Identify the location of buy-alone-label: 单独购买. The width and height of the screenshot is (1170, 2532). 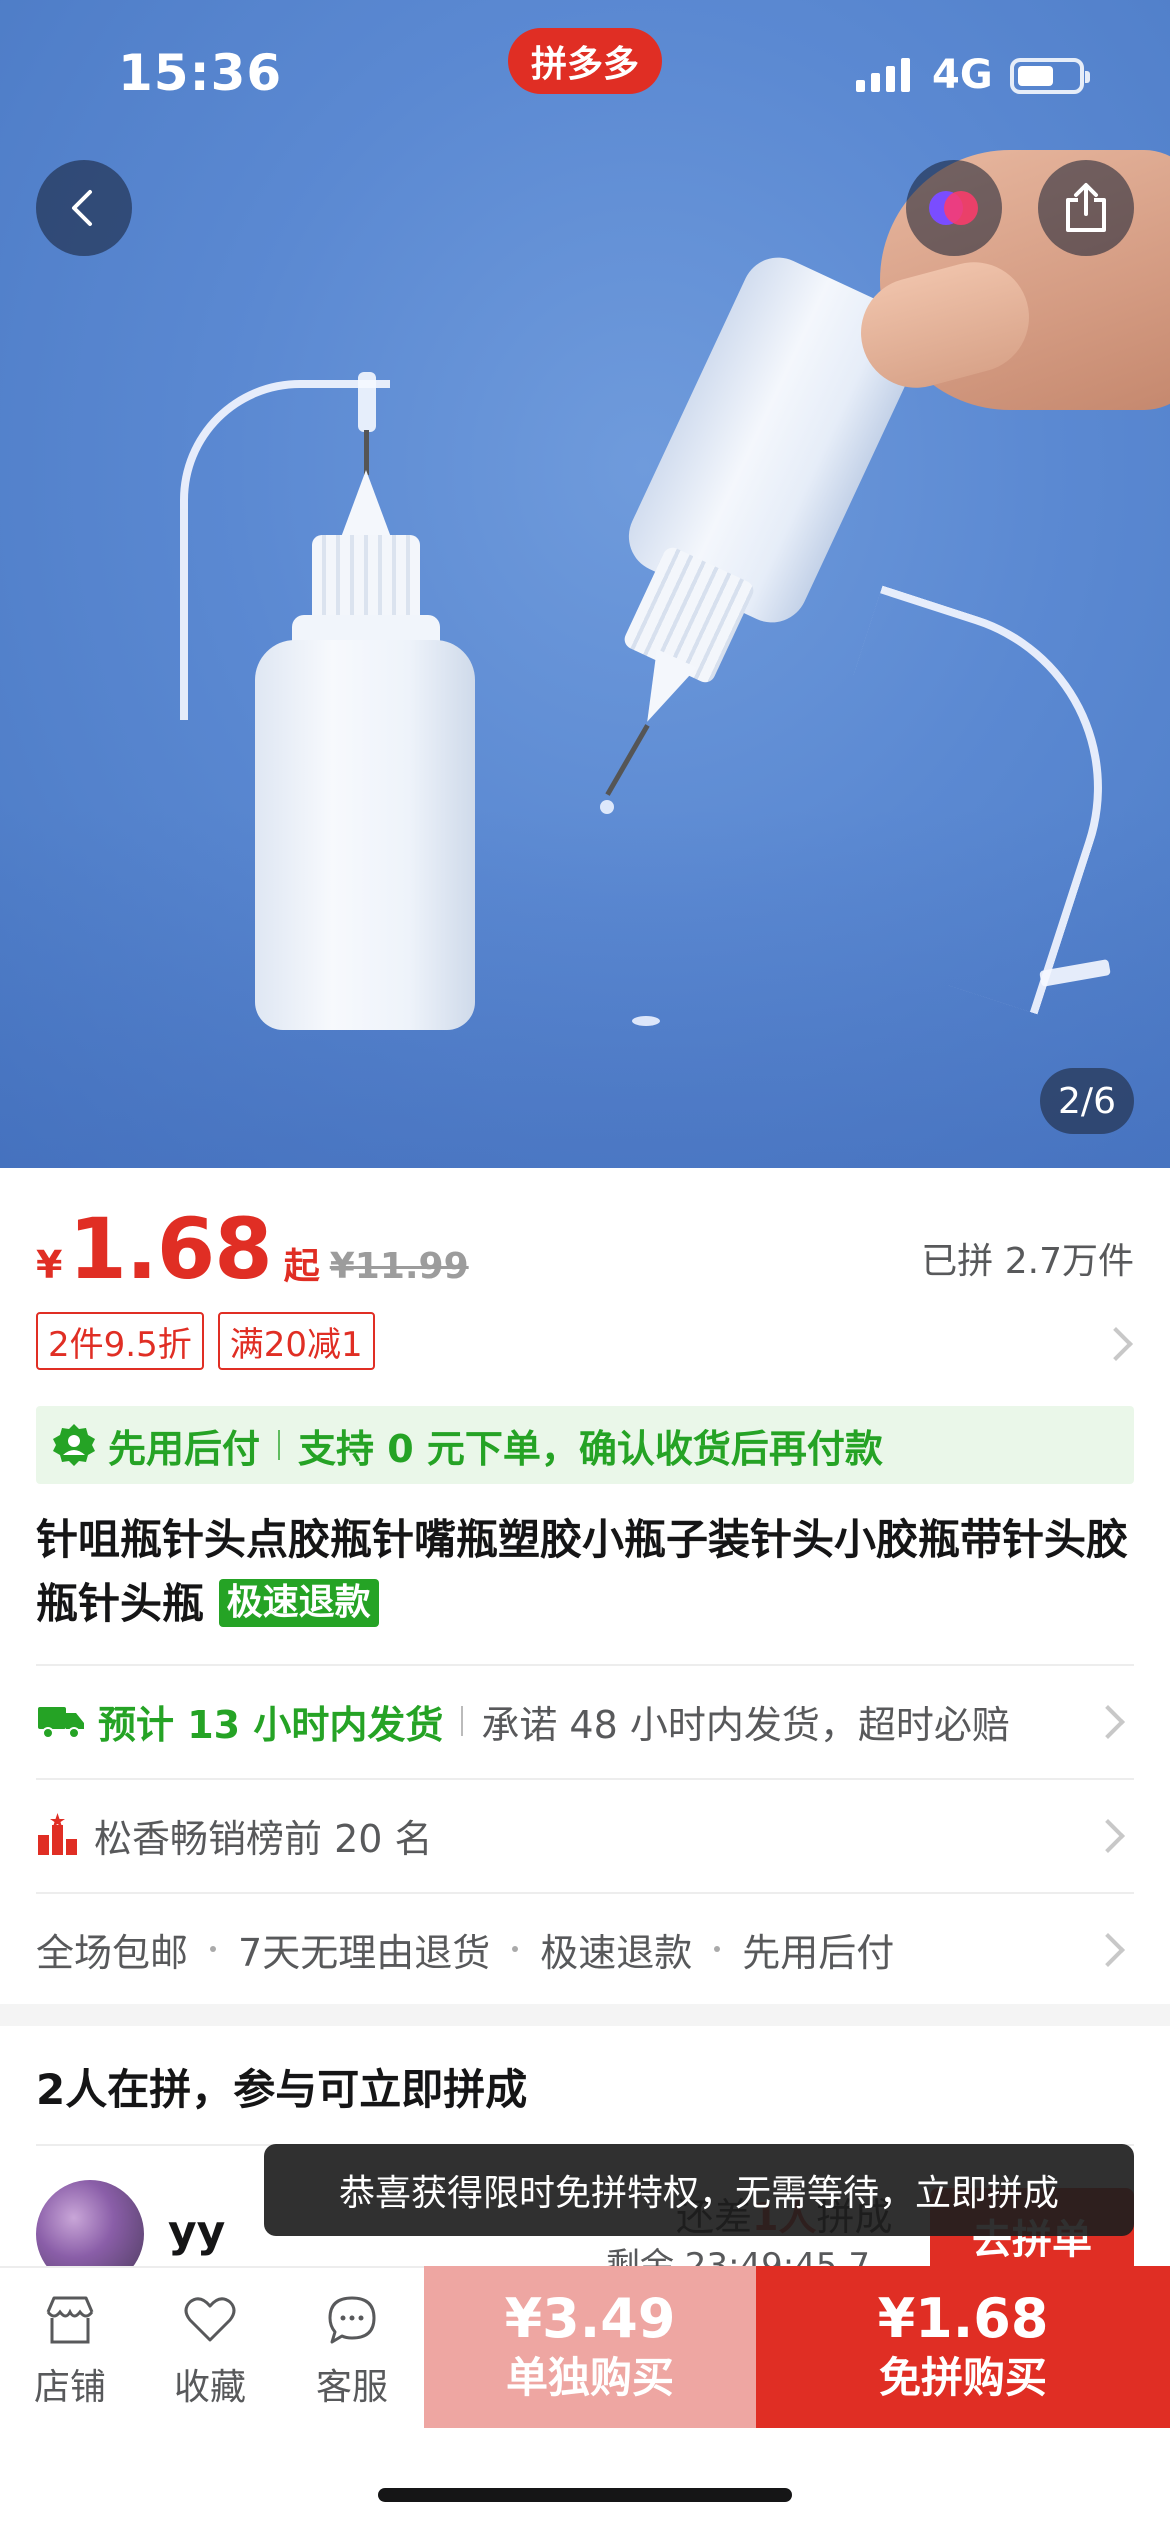
(589, 2377).